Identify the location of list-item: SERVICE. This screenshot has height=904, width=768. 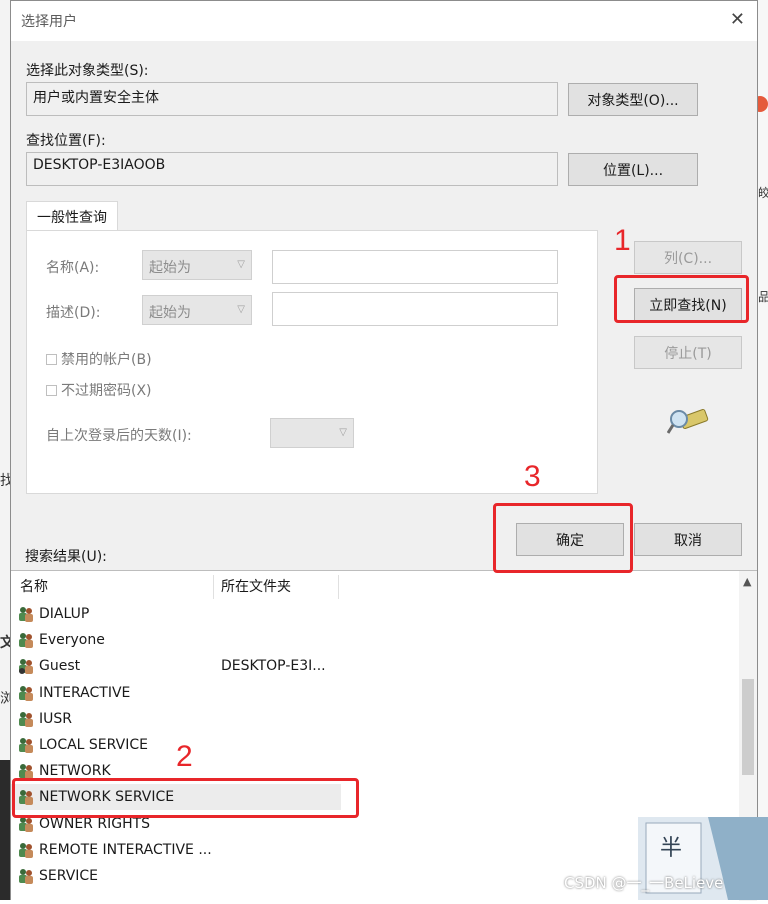
(176, 876).